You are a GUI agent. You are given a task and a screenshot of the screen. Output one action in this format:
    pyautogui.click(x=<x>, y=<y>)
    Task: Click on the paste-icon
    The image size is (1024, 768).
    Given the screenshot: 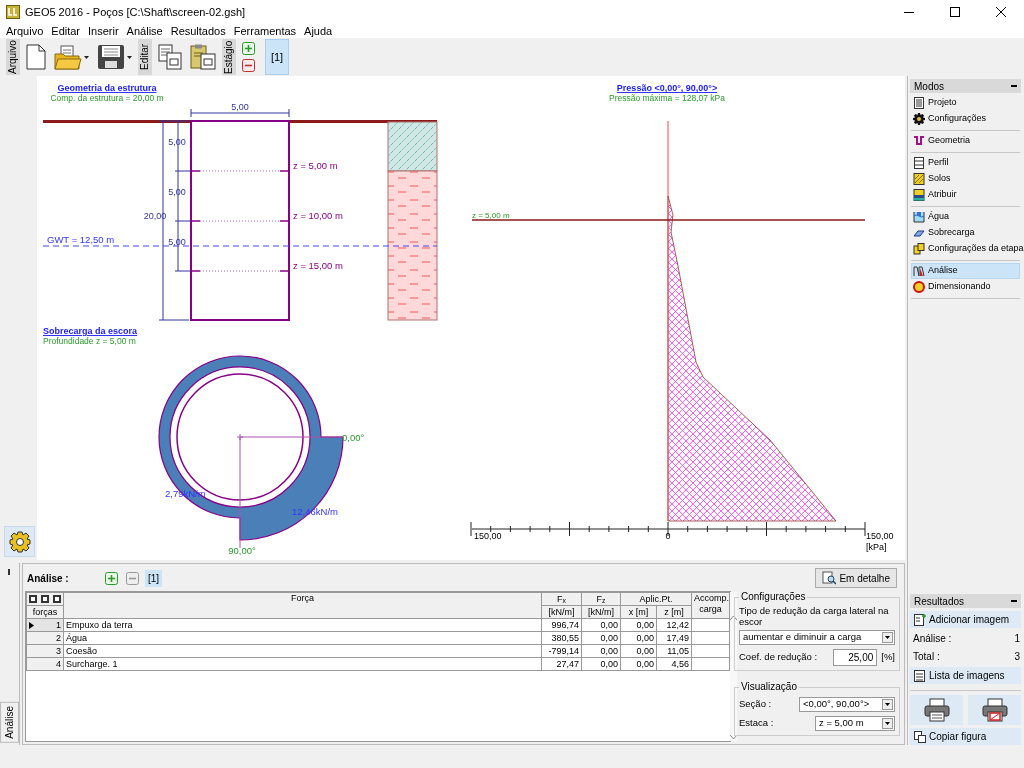 What is the action you would take?
    pyautogui.click(x=203, y=57)
    